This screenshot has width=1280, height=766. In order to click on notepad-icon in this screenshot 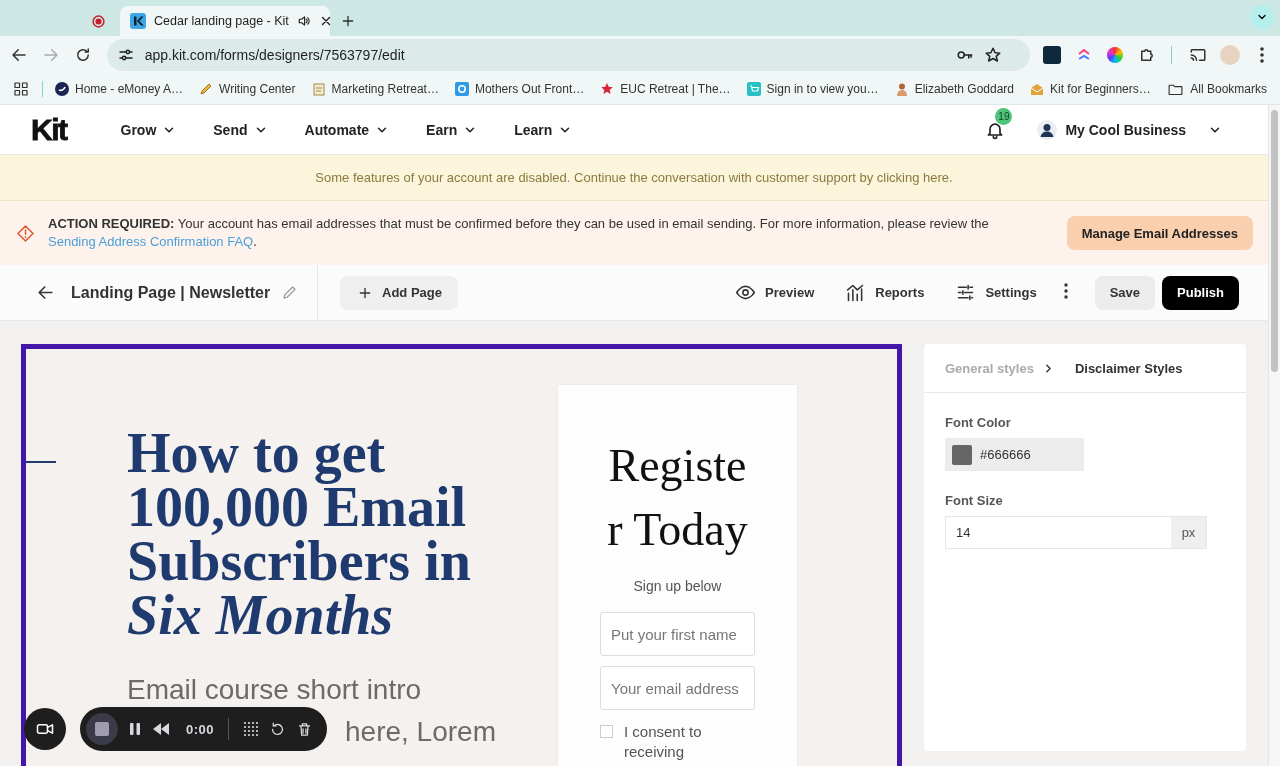, I will do `click(318, 89)`.